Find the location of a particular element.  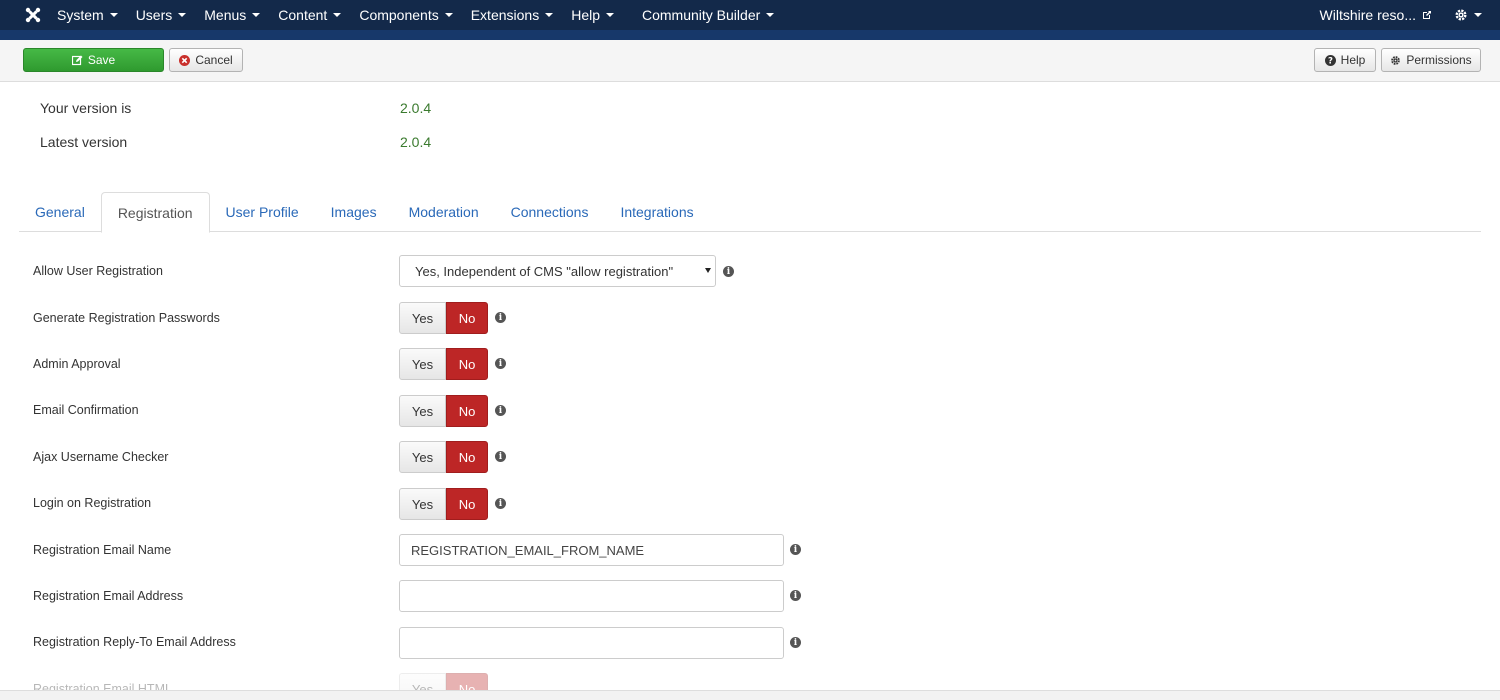

menu-system: System is located at coordinates (87, 15).